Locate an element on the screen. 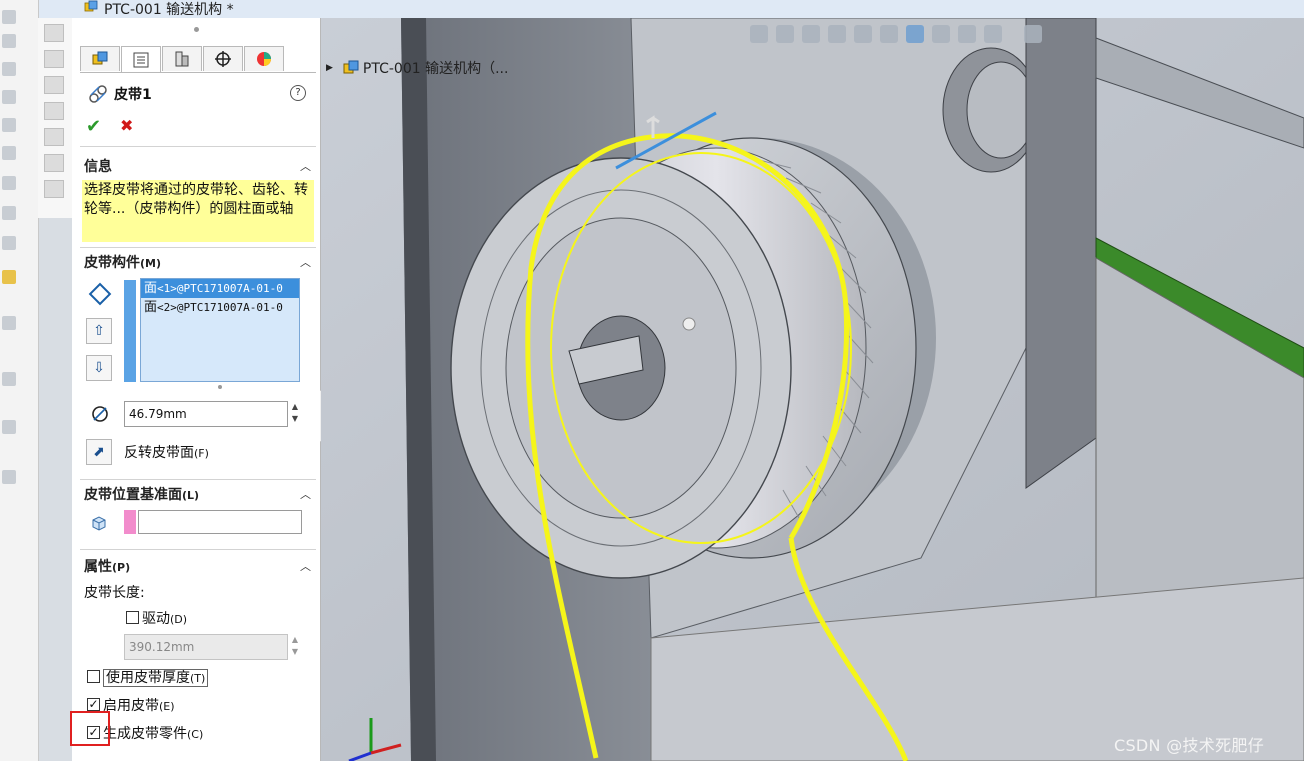 This screenshot has width=1304, height=761. panel-grip is located at coordinates (196, 29).